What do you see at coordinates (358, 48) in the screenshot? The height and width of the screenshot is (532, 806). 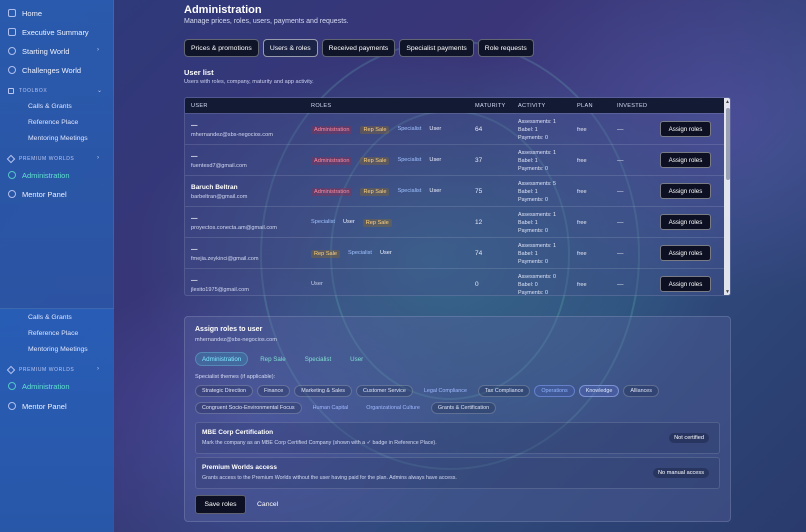 I see `tab-received-payments: Received payments` at bounding box center [358, 48].